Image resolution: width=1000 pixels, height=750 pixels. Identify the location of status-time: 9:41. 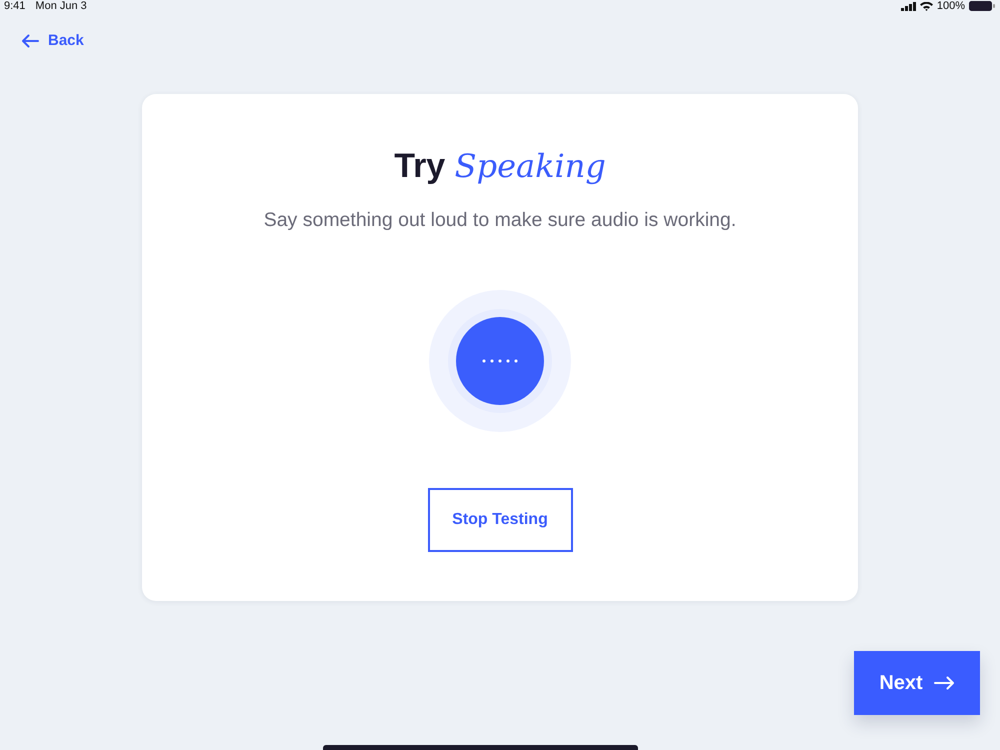
(15, 6).